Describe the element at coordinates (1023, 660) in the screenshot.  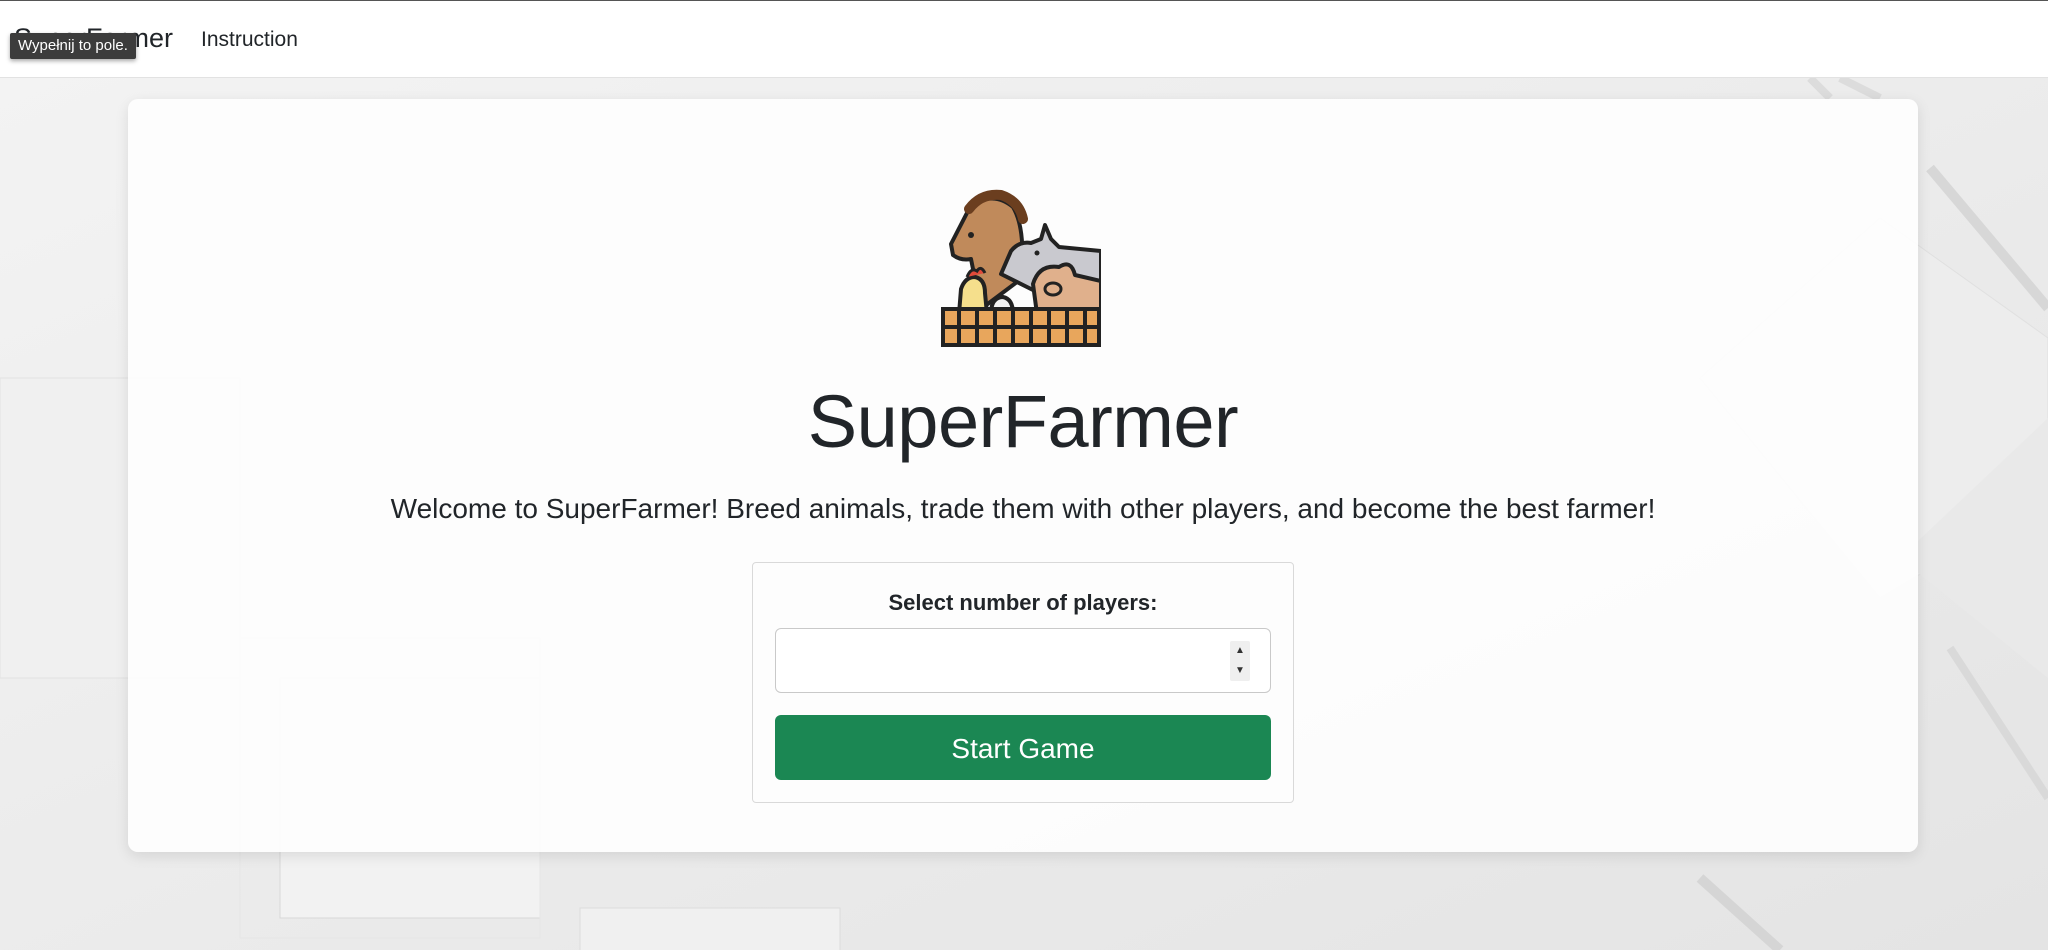
I see `players-number-input: ▲ ▼` at that location.